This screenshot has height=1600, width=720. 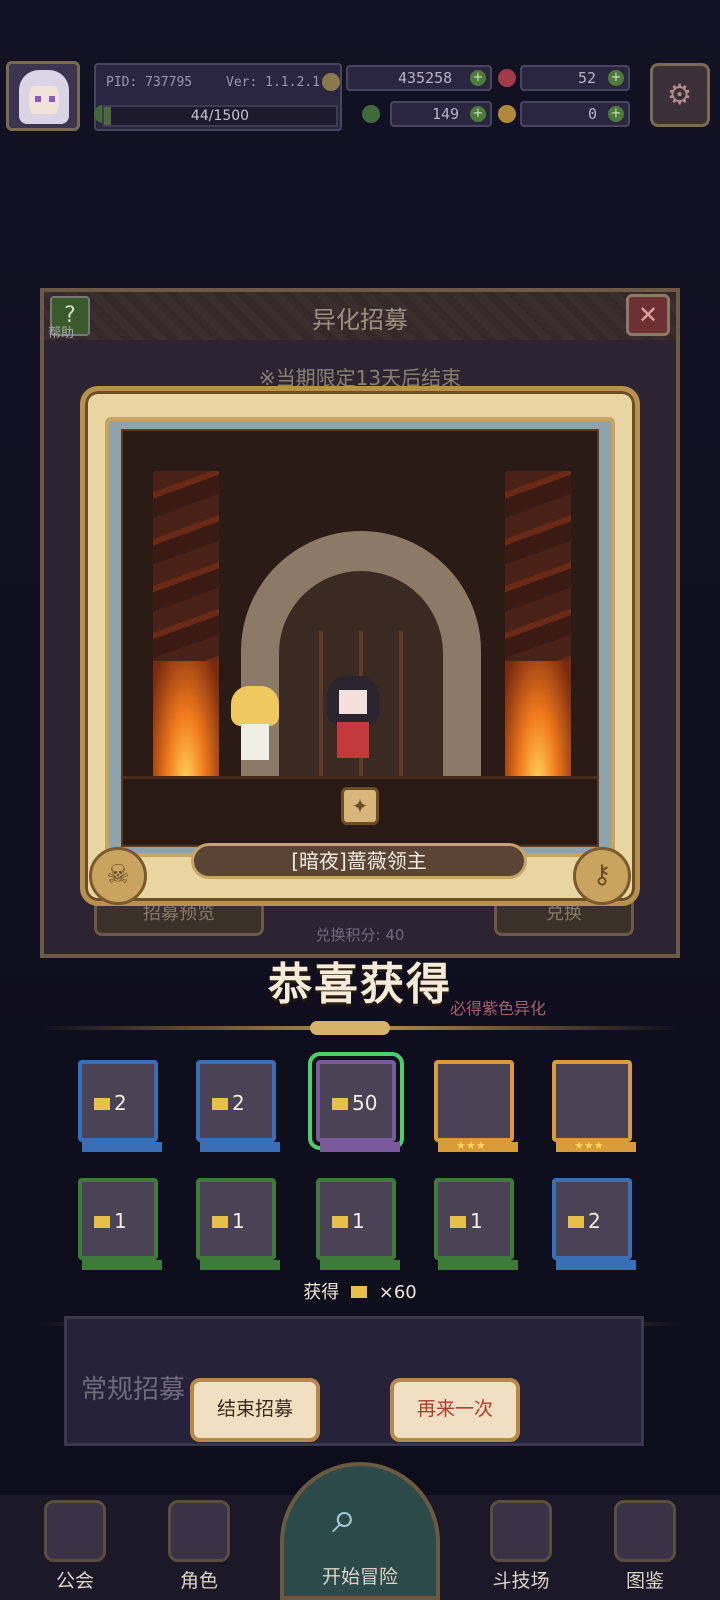 What do you see at coordinates (498, 1008) in the screenshot?
I see `guarantee-hint: 必得紫色异化` at bounding box center [498, 1008].